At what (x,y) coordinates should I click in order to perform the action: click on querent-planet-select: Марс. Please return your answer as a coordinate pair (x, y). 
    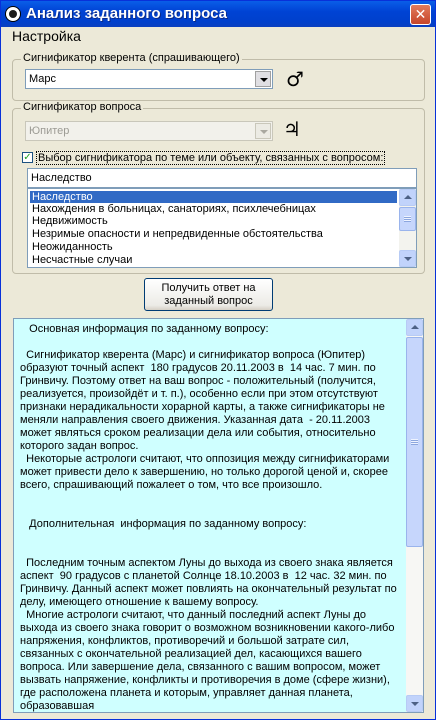
    Looking at the image, I should click on (149, 79).